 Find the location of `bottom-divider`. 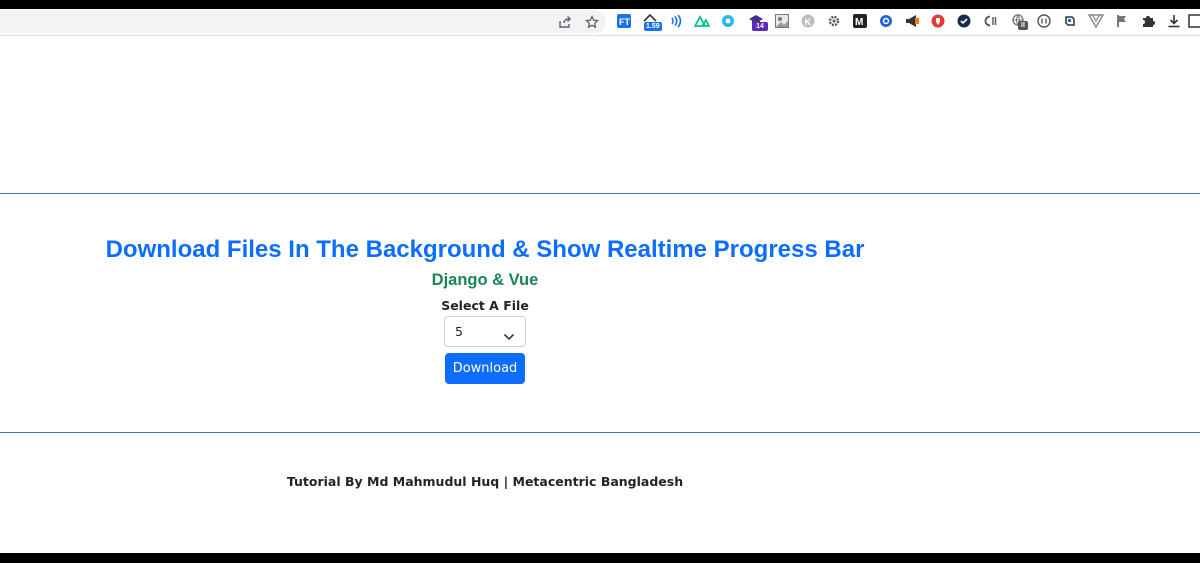

bottom-divider is located at coordinates (600, 432).